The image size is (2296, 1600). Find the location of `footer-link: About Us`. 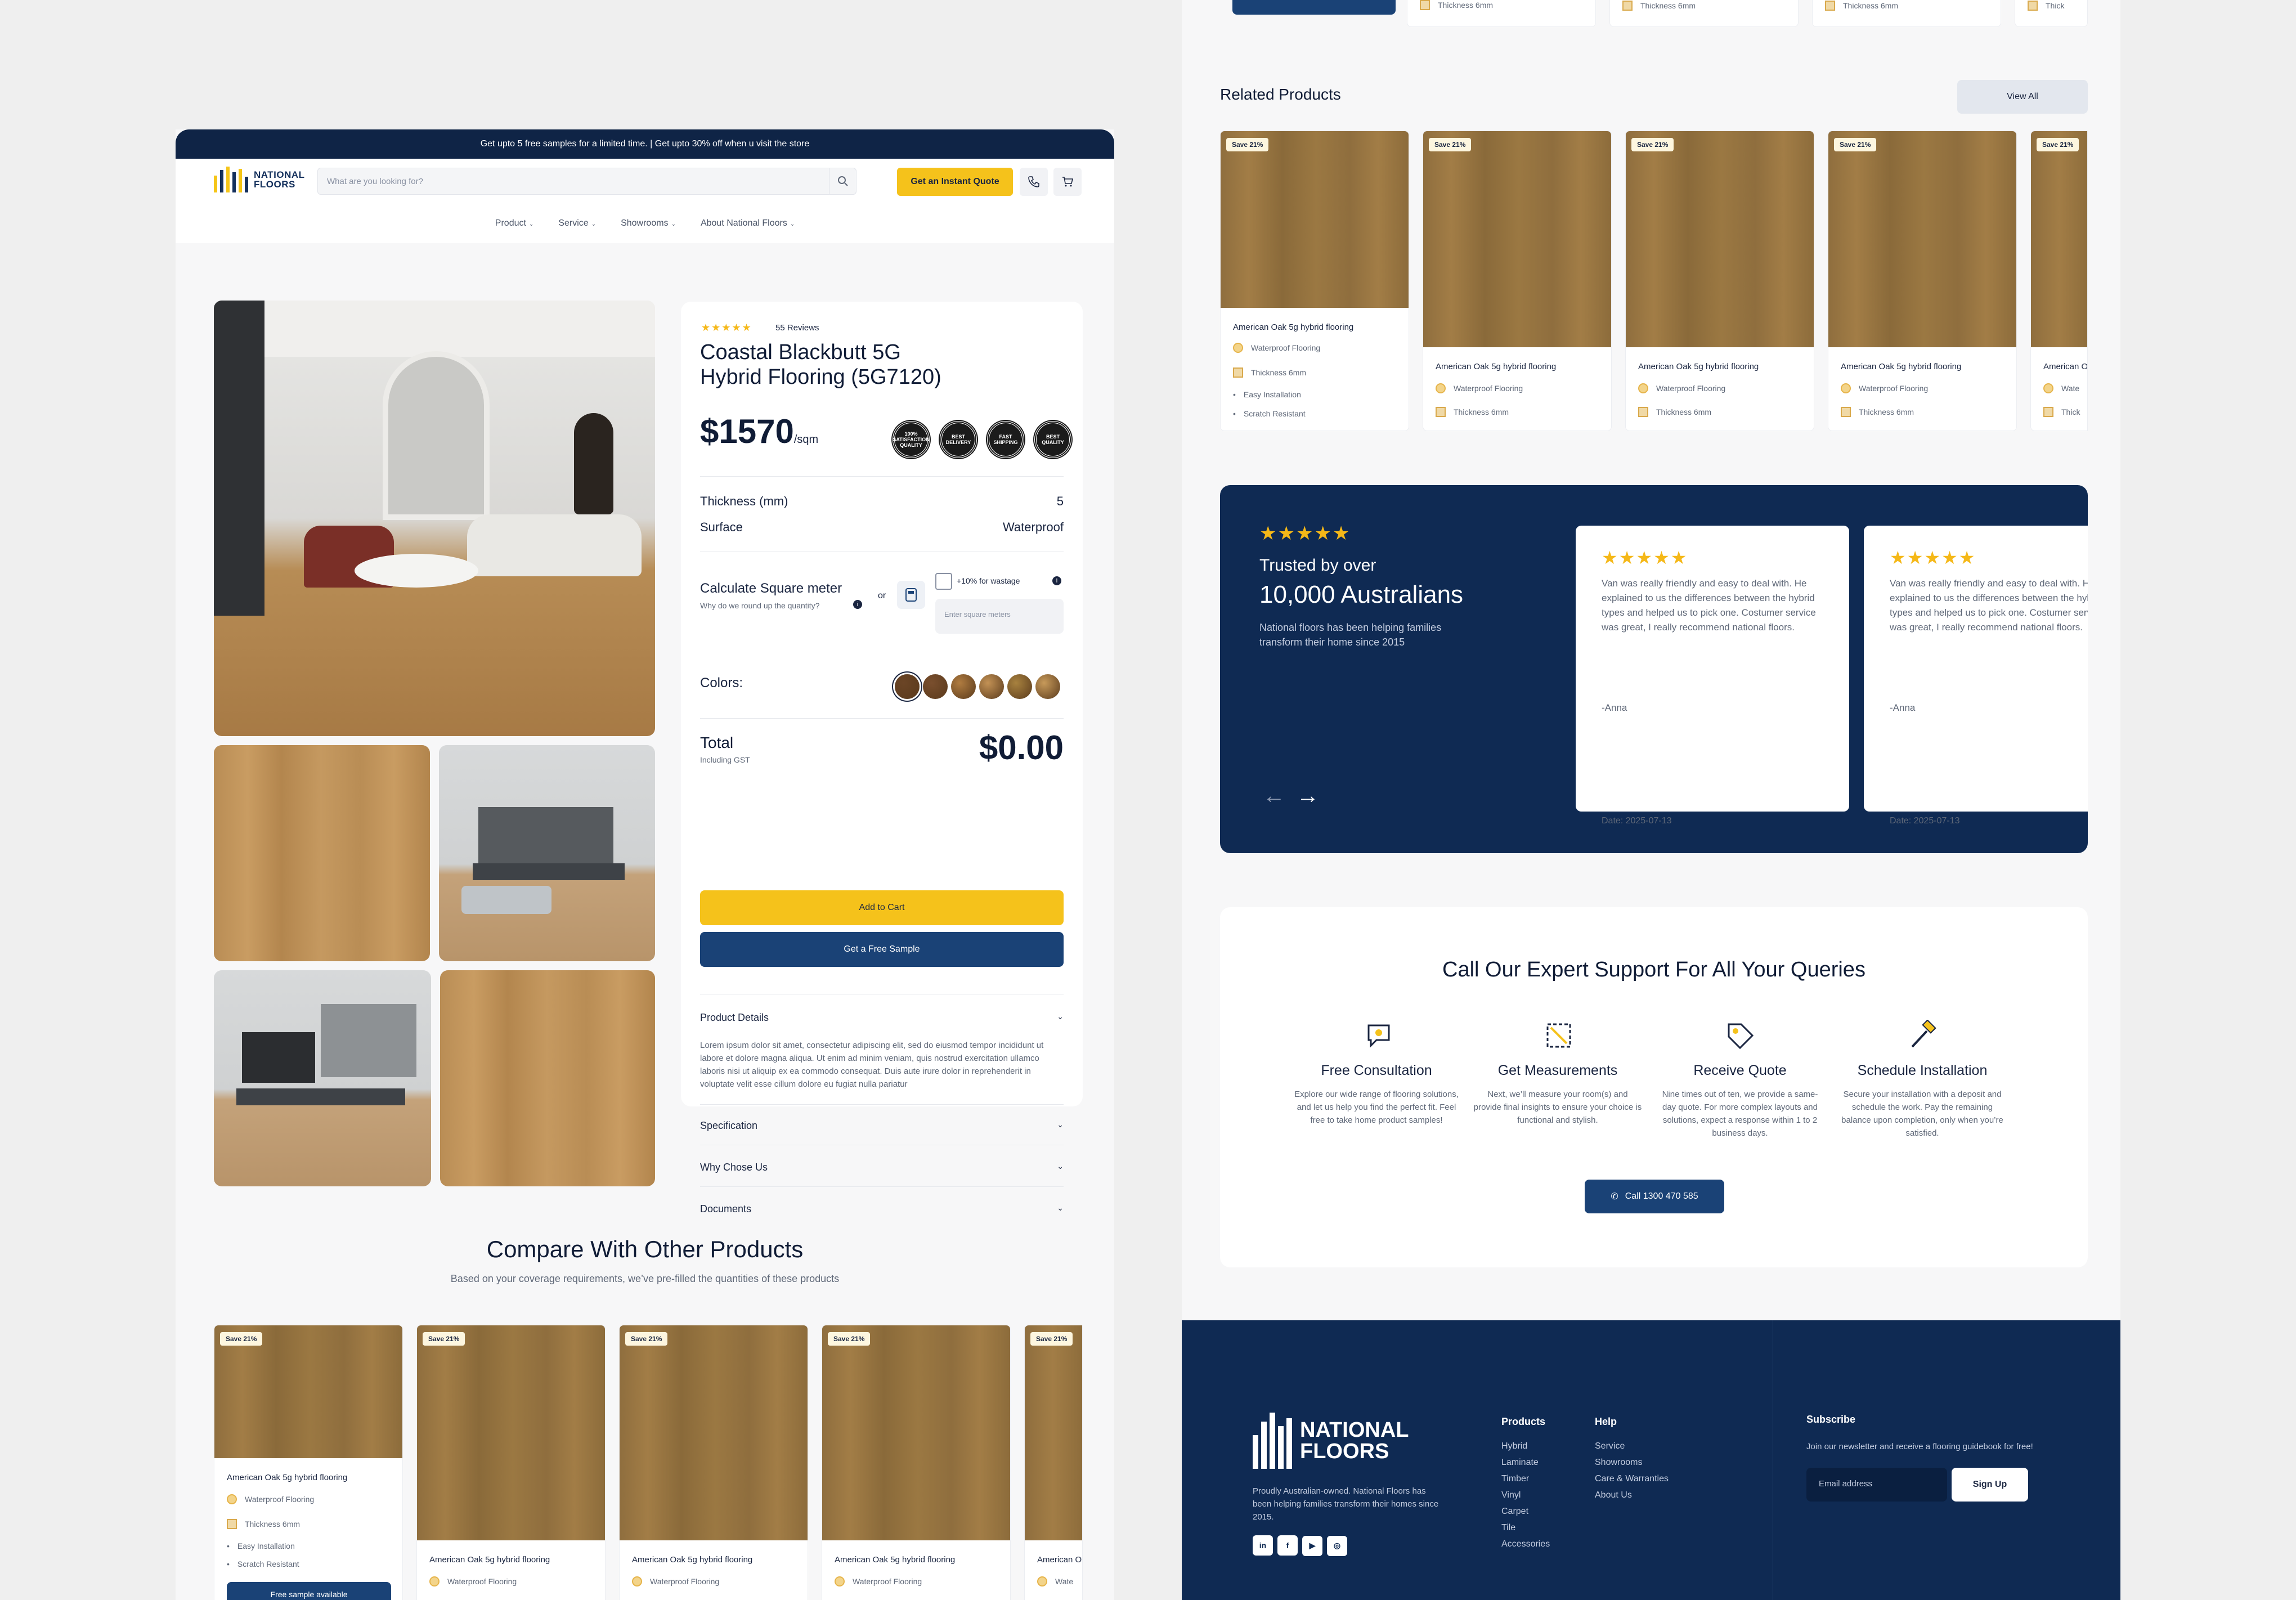

footer-link: About Us is located at coordinates (1632, 1495).